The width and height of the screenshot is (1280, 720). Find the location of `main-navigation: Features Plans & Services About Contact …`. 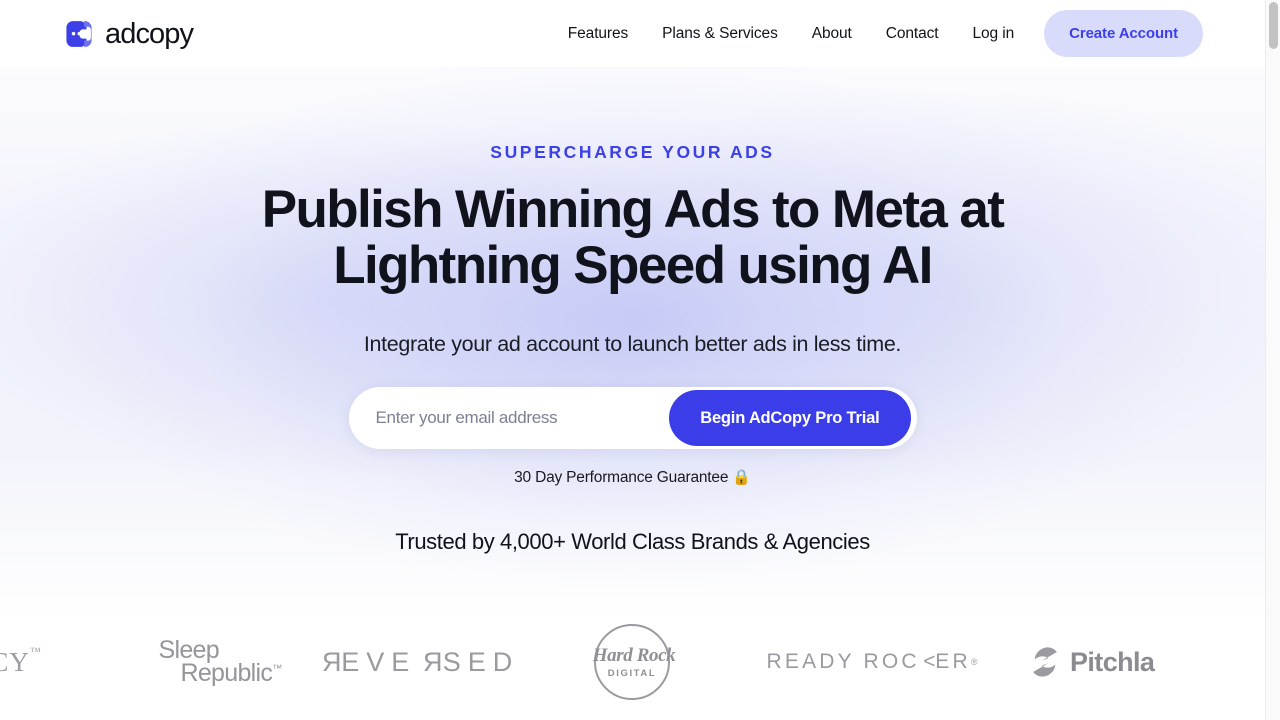

main-navigation: Features Plans & Services About Contact … is located at coordinates (877, 33).